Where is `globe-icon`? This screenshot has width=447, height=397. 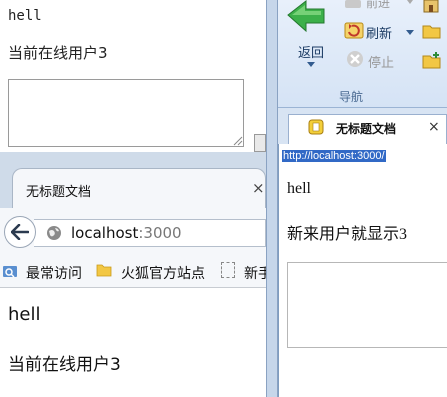
globe-icon is located at coordinates (54, 233).